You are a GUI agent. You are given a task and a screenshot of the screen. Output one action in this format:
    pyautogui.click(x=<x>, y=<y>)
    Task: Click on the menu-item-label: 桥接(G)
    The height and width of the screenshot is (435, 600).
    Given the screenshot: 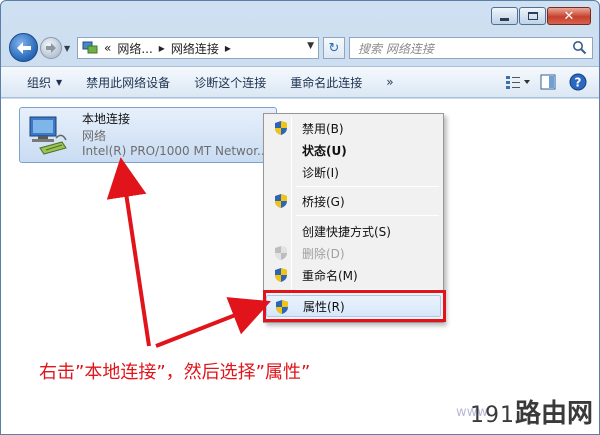 What is the action you would take?
    pyautogui.click(x=323, y=201)
    